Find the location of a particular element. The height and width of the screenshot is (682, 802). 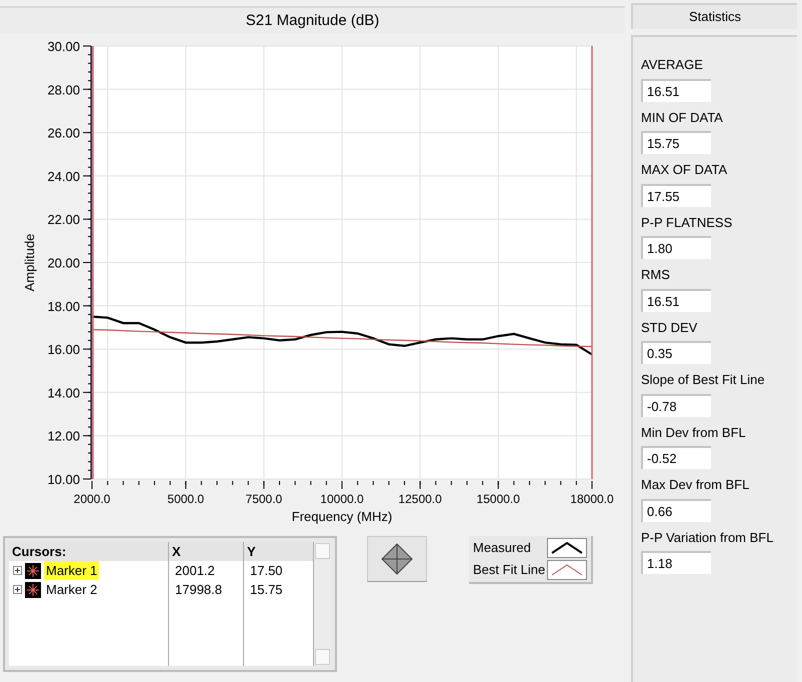

statistic-label: MIN OF DATA is located at coordinates (682, 117).